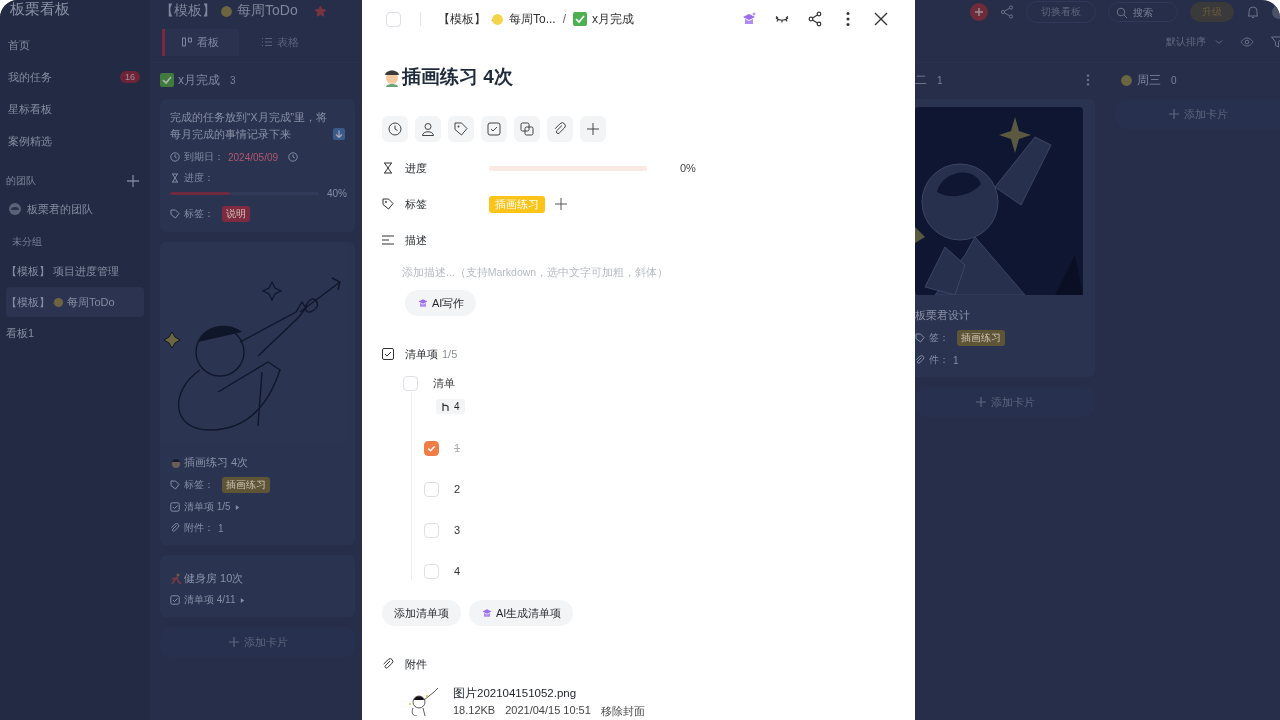 This screenshot has height=720, width=1280. I want to click on task-title: 插画练习 4次, so click(457, 77).